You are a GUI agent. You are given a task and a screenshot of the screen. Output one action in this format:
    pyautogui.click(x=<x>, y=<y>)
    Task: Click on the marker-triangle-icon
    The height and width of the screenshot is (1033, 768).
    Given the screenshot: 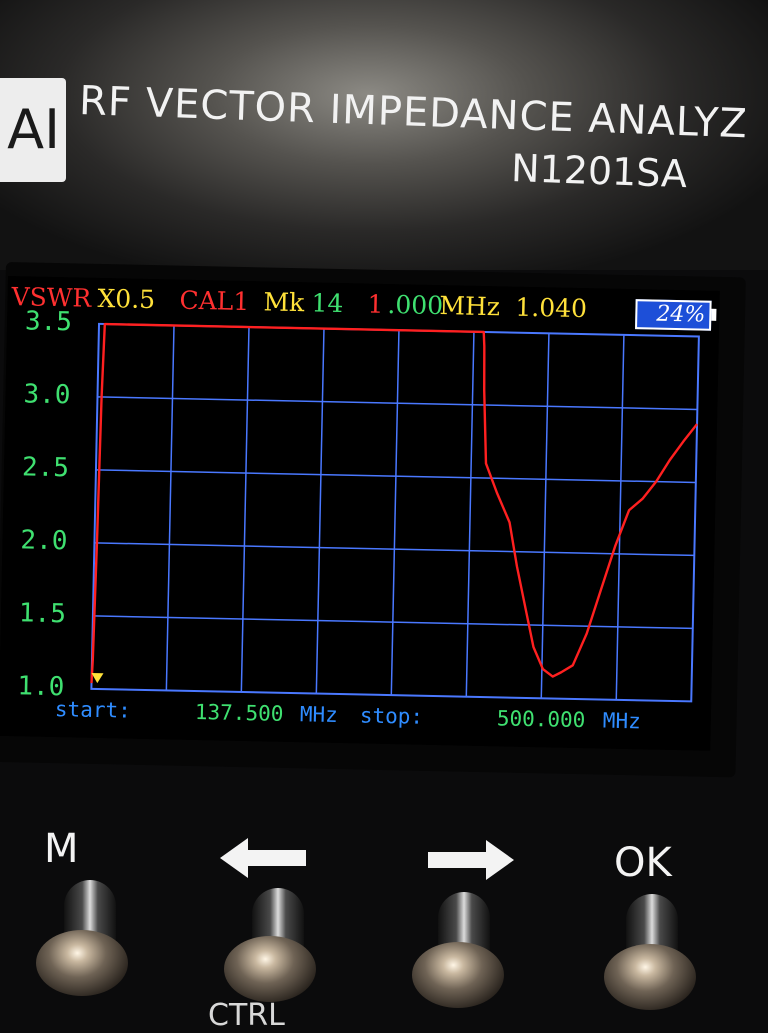 What is the action you would take?
    pyautogui.click(x=97, y=678)
    